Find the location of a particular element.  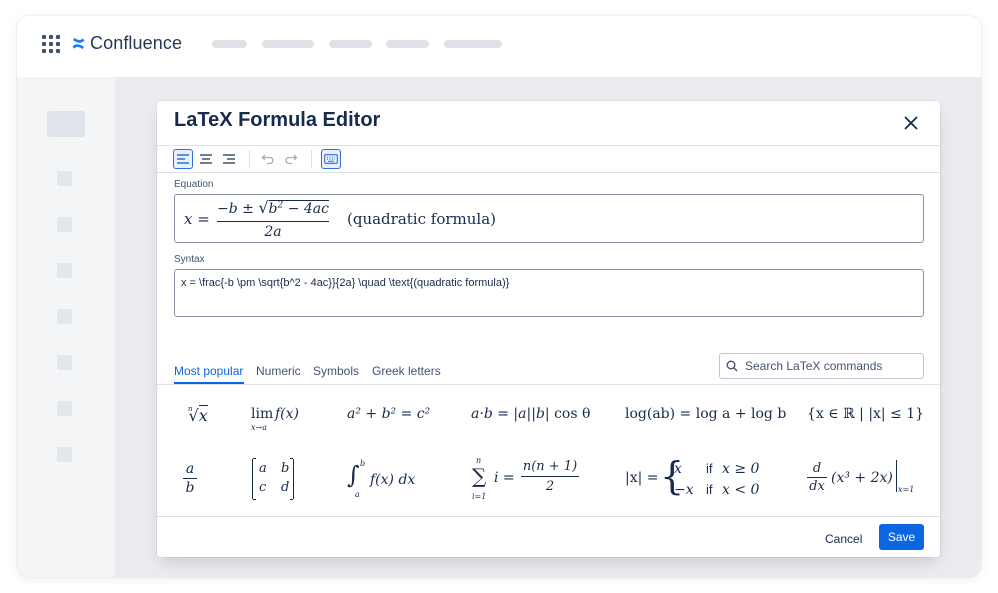

save-button: Save is located at coordinates (901, 537).